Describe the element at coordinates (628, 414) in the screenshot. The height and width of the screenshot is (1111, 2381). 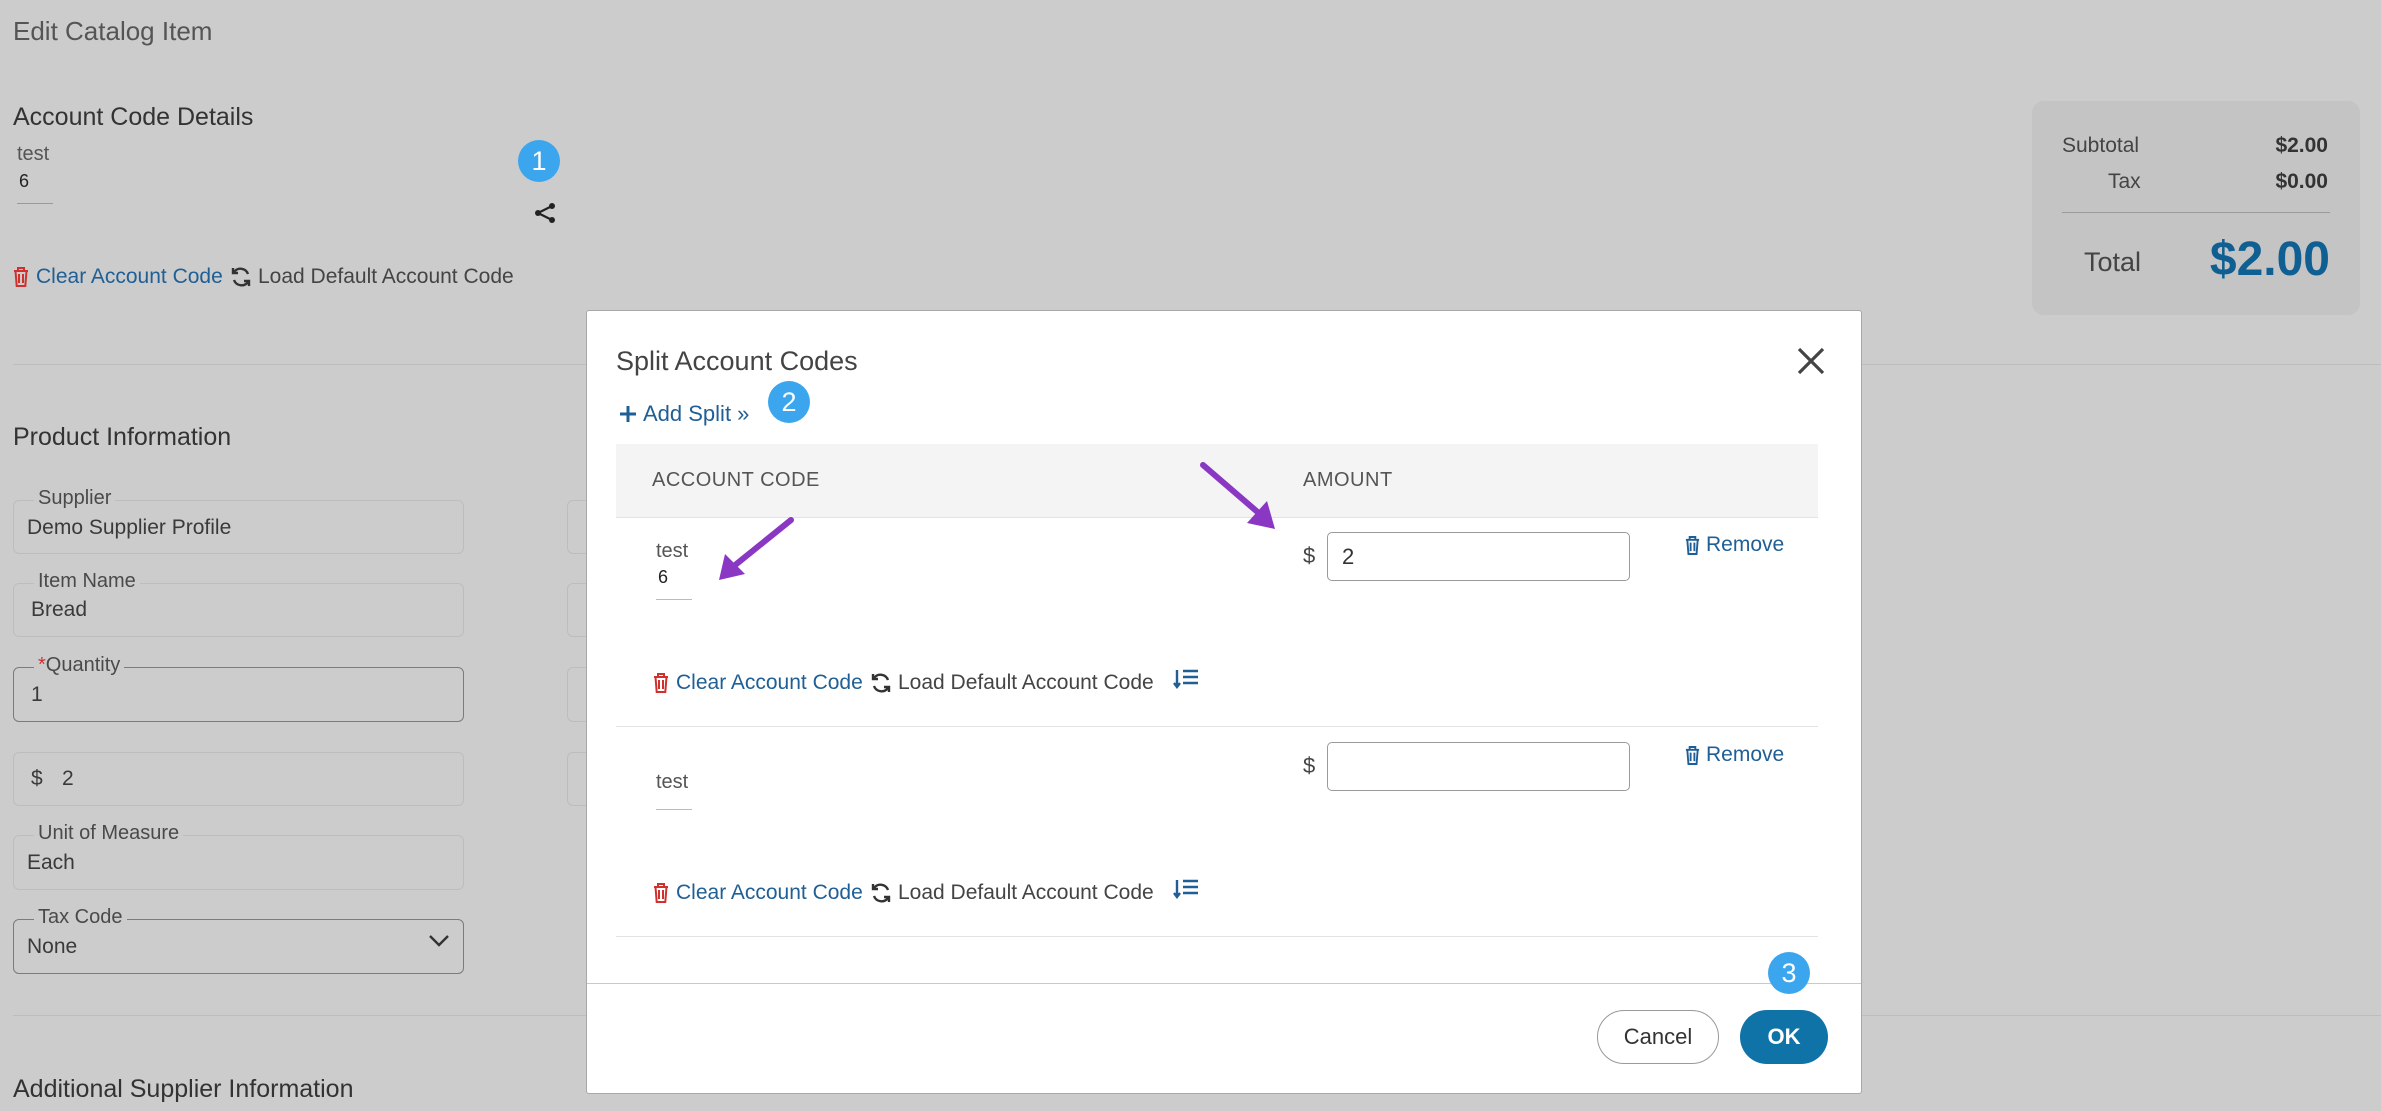
I see `plus-icon` at that location.